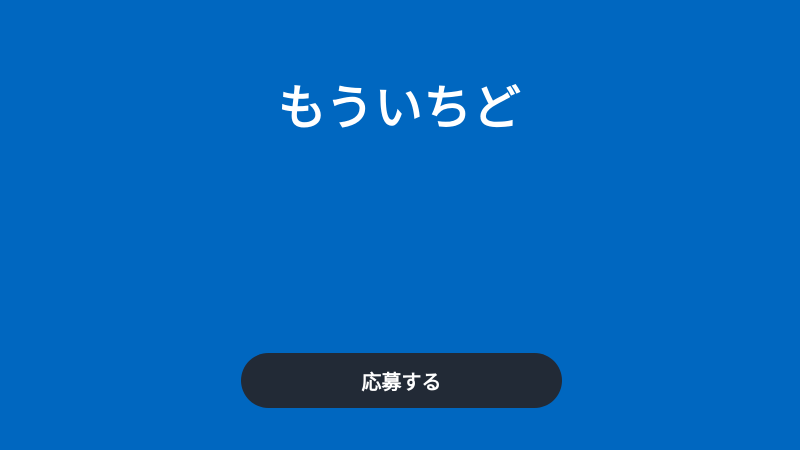 The width and height of the screenshot is (800, 450). Describe the element at coordinates (401, 380) in the screenshot. I see `apply-button: 応募する` at that location.